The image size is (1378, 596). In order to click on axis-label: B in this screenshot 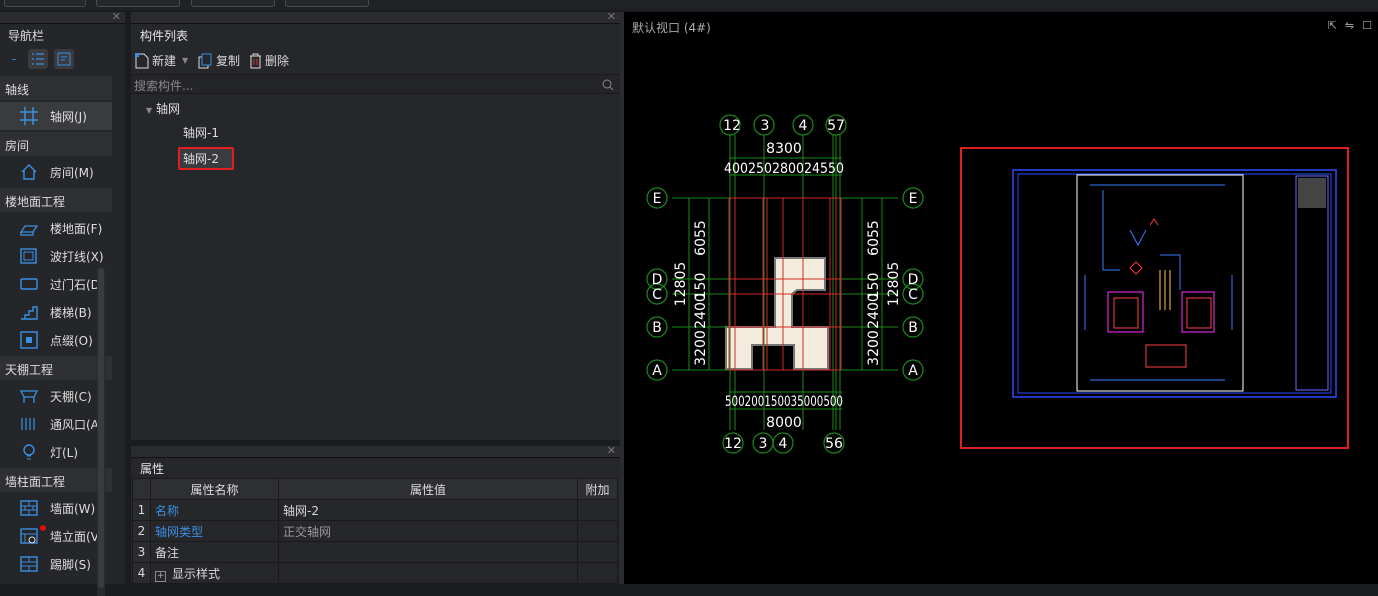, I will do `click(657, 328)`.